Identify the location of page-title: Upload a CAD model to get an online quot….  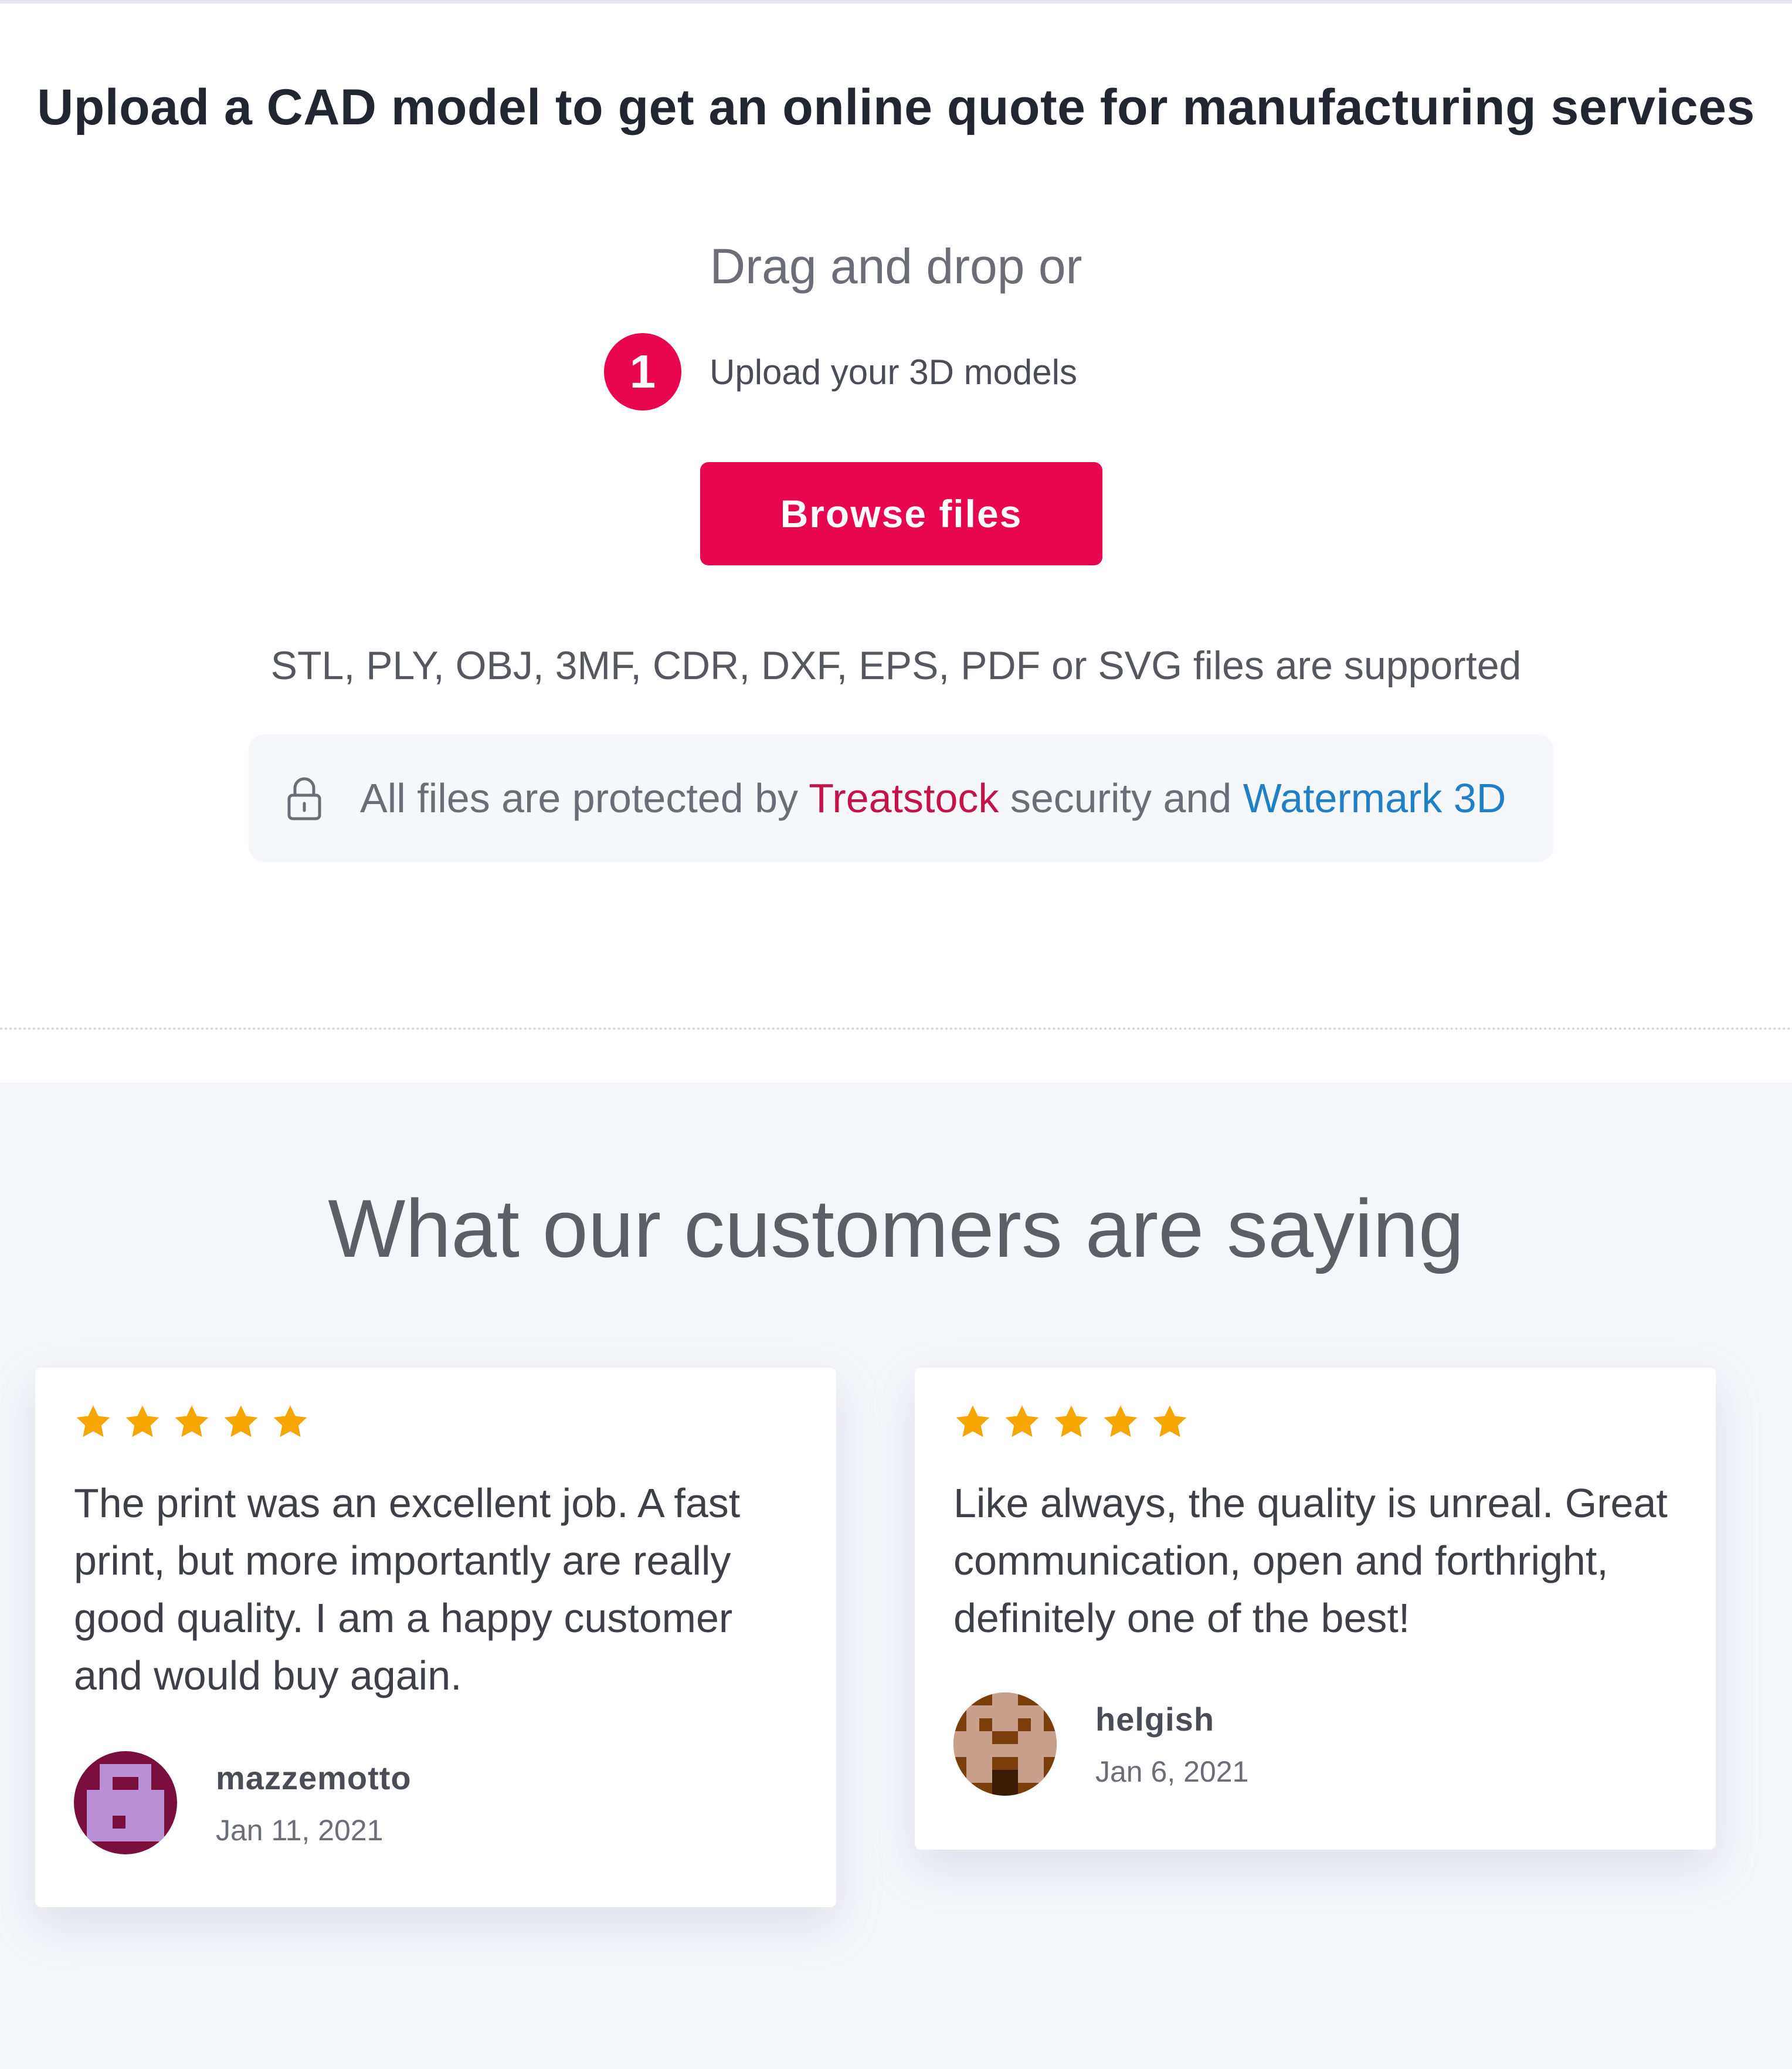
(896, 107).